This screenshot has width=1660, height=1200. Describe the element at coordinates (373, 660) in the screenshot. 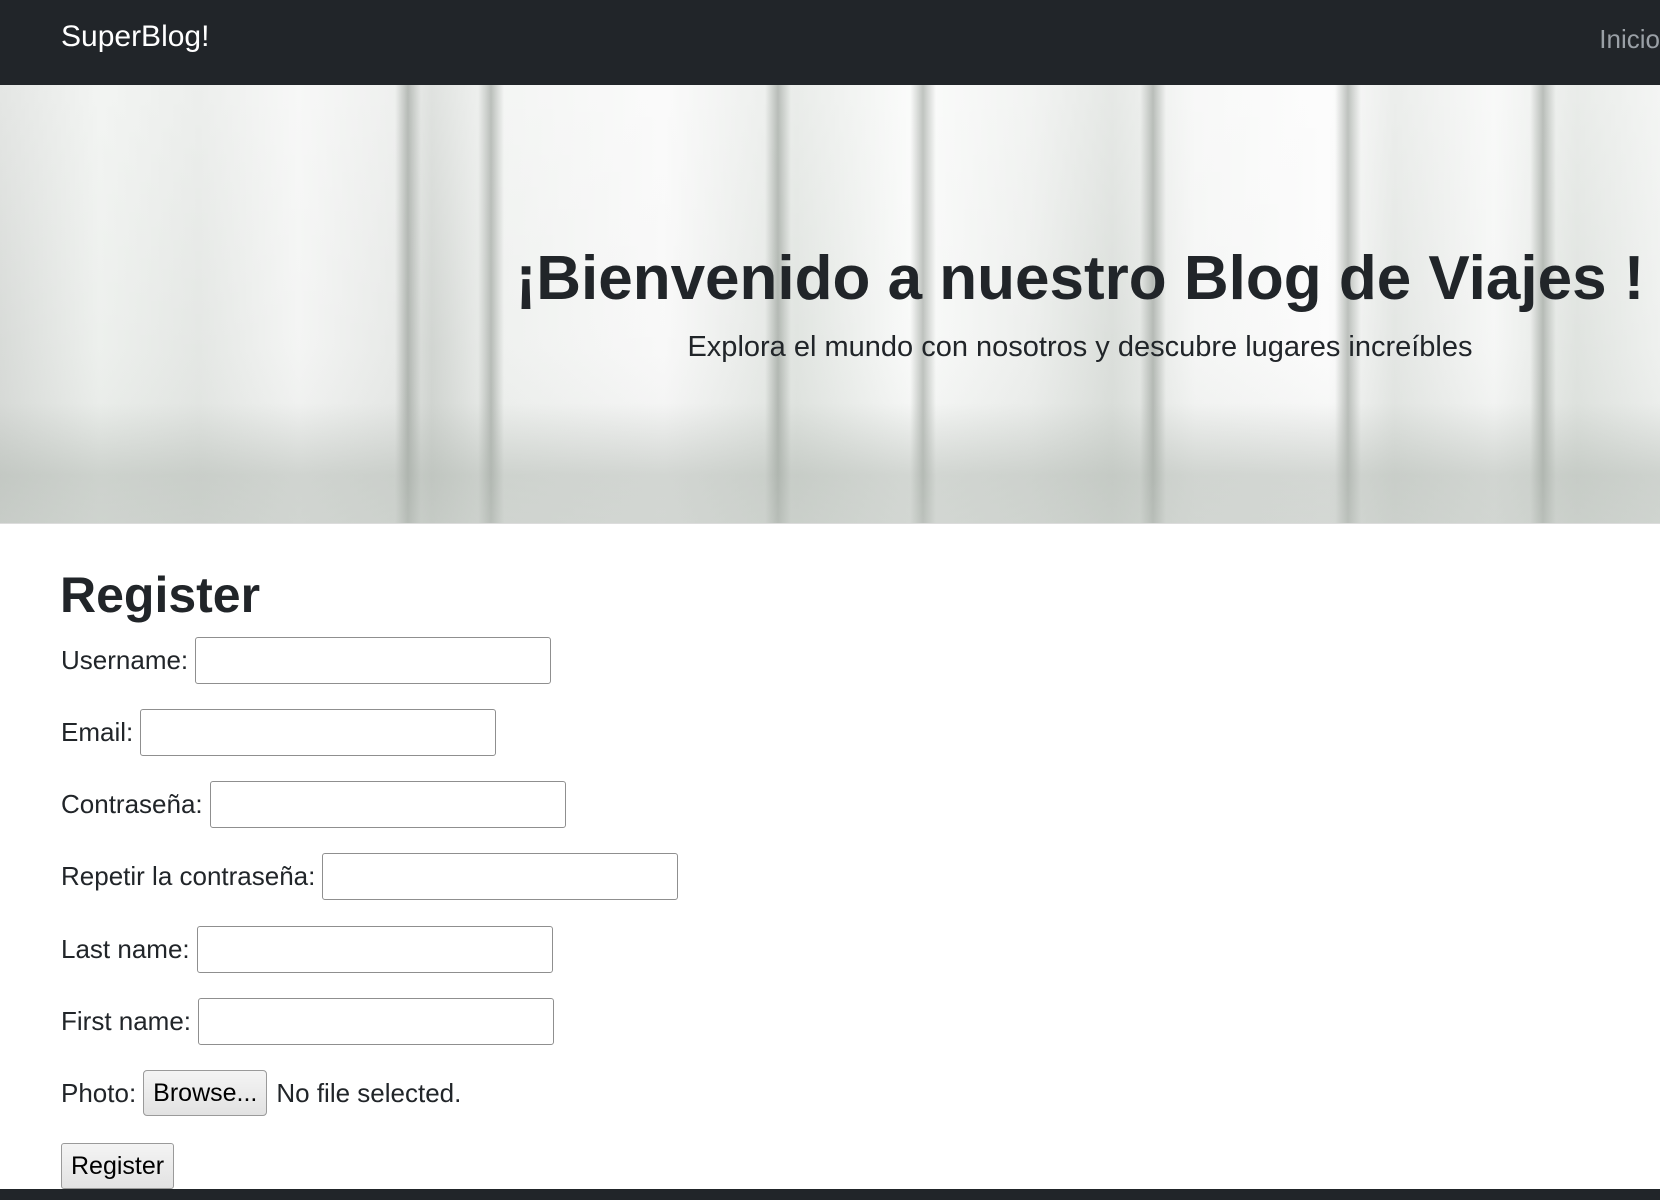

I see `username-input` at that location.